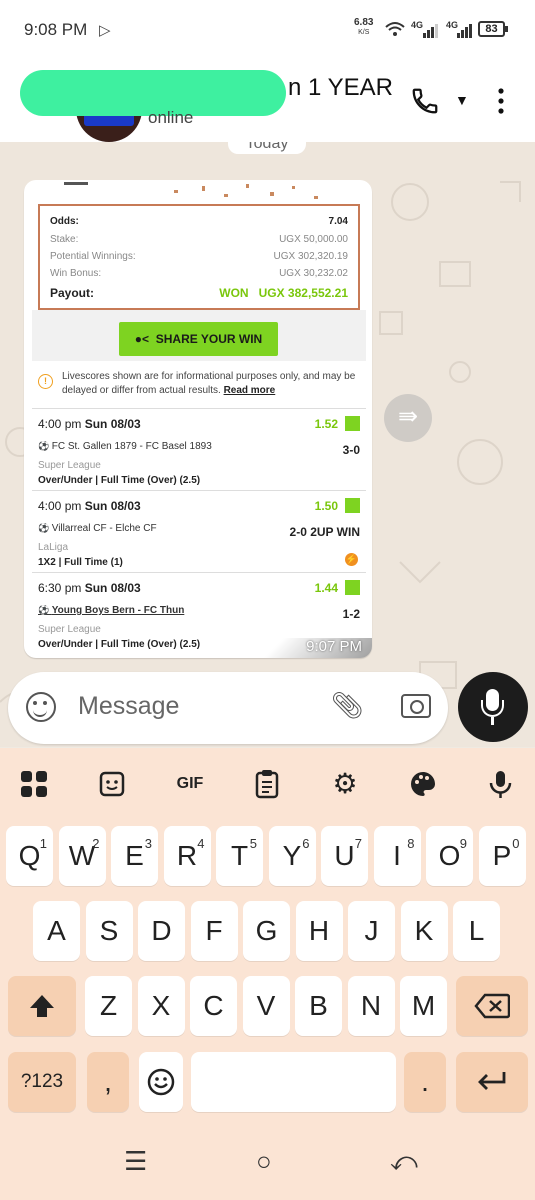  I want to click on key-e: E3, so click(134, 856).